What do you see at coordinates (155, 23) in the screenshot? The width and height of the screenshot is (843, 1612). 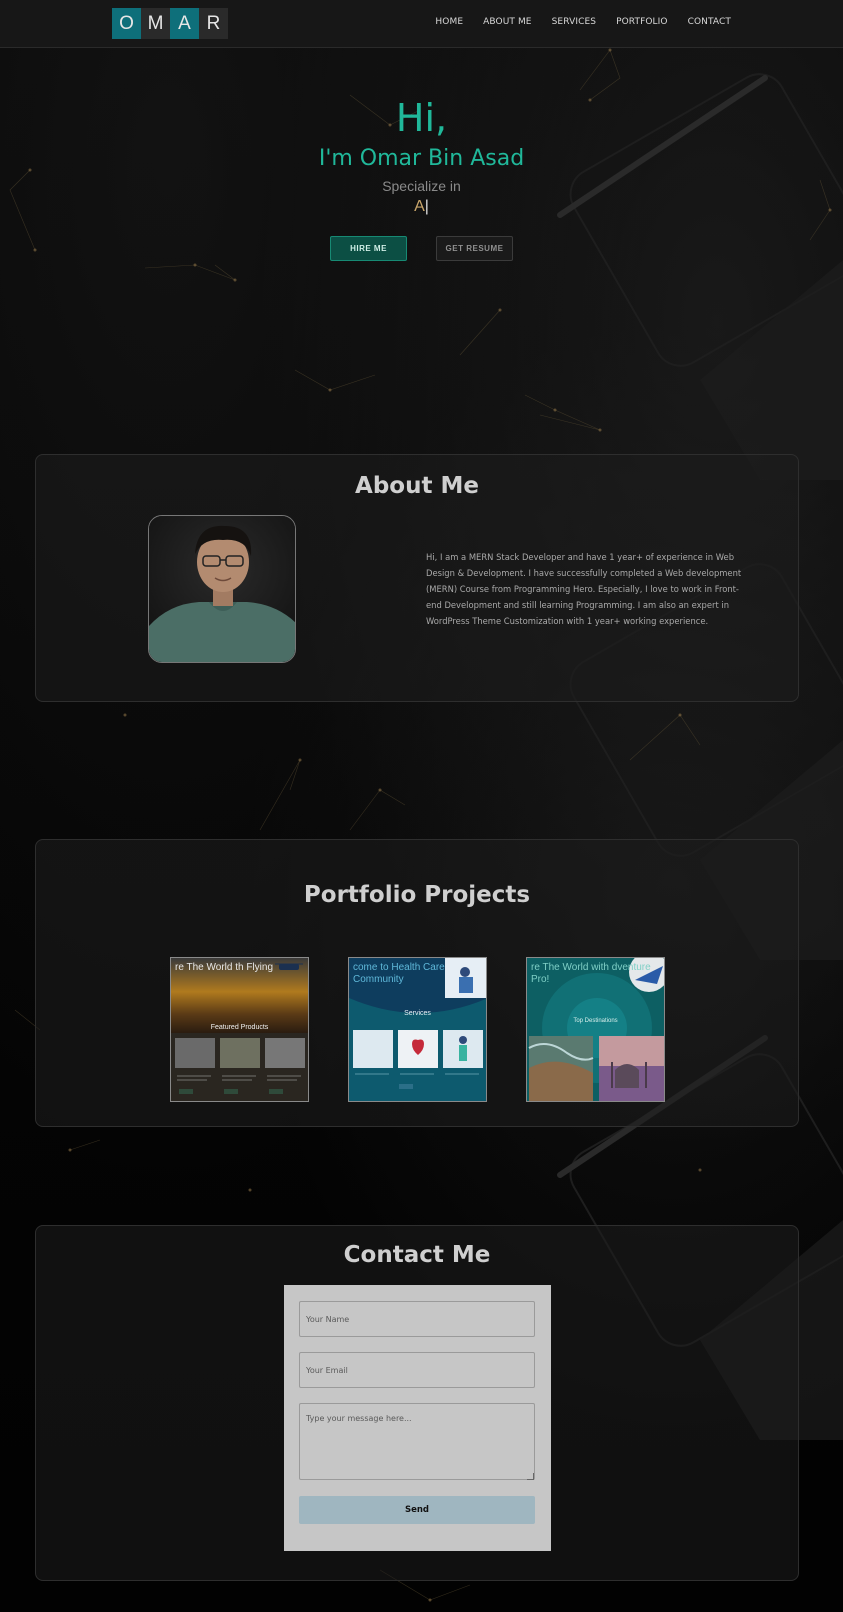 I see `logo-letter-m: M` at bounding box center [155, 23].